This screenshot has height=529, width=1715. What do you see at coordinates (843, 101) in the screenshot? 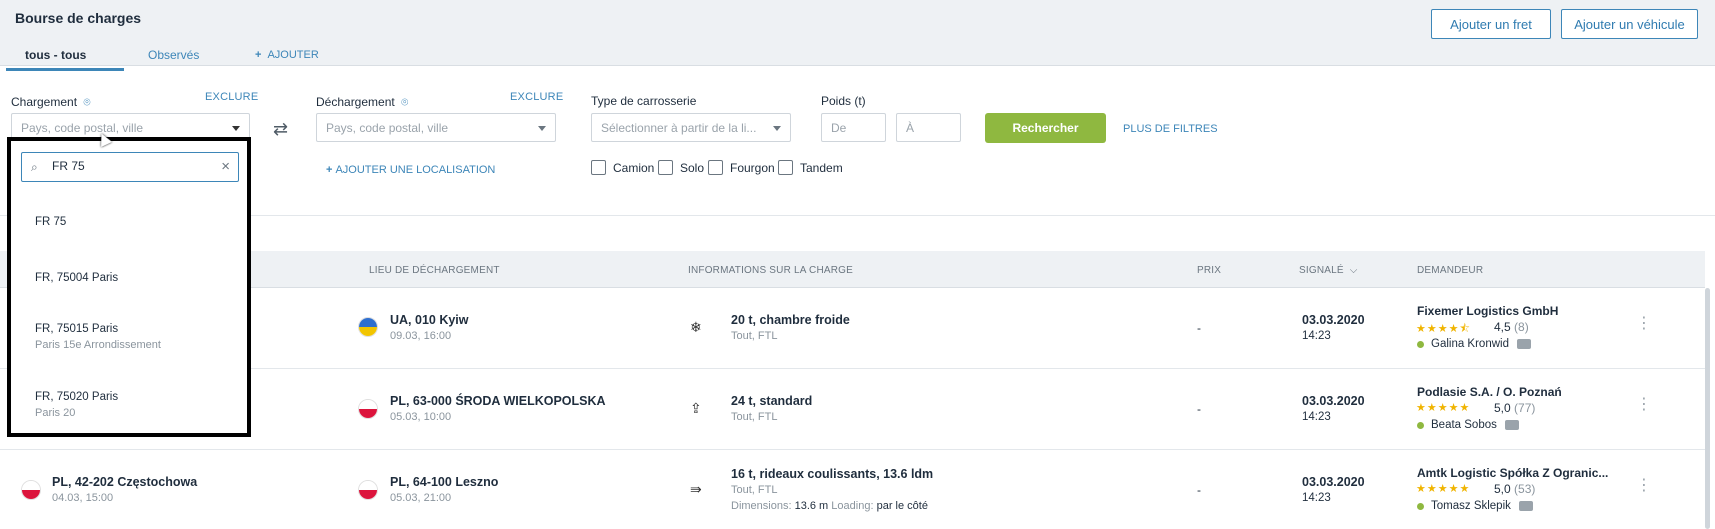
I see `weight-label: Poids (t)` at bounding box center [843, 101].